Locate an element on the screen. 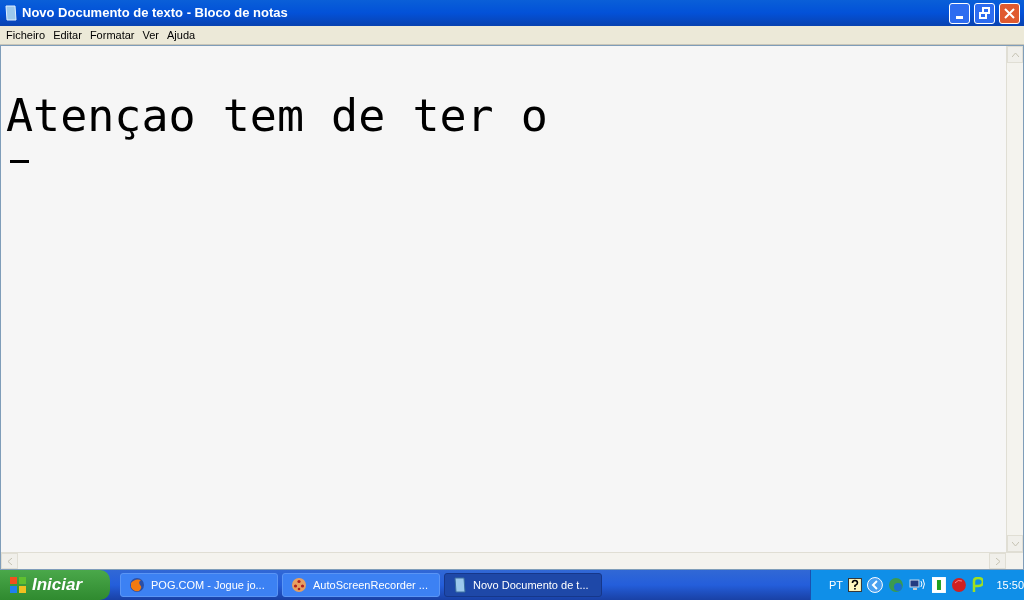  chevron-left-icon is located at coordinates (875, 585).